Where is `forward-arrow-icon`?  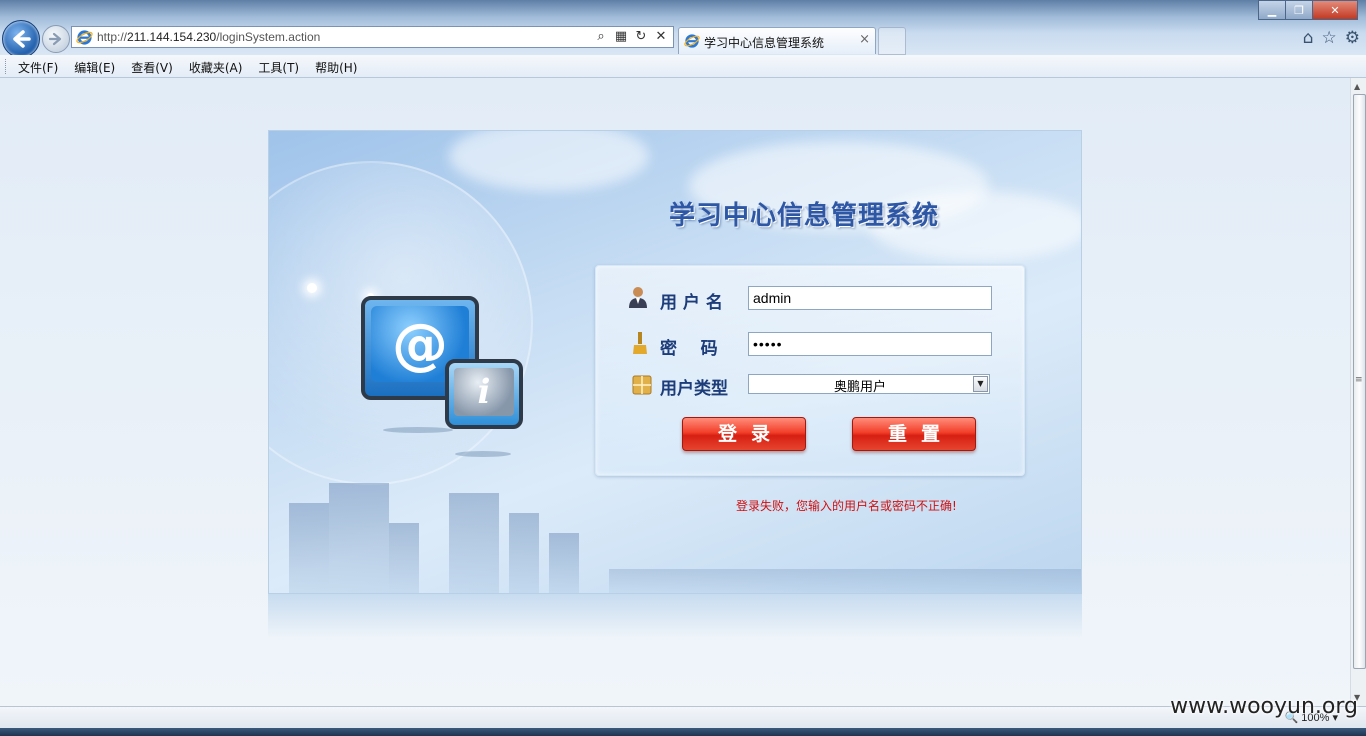 forward-arrow-icon is located at coordinates (55, 39).